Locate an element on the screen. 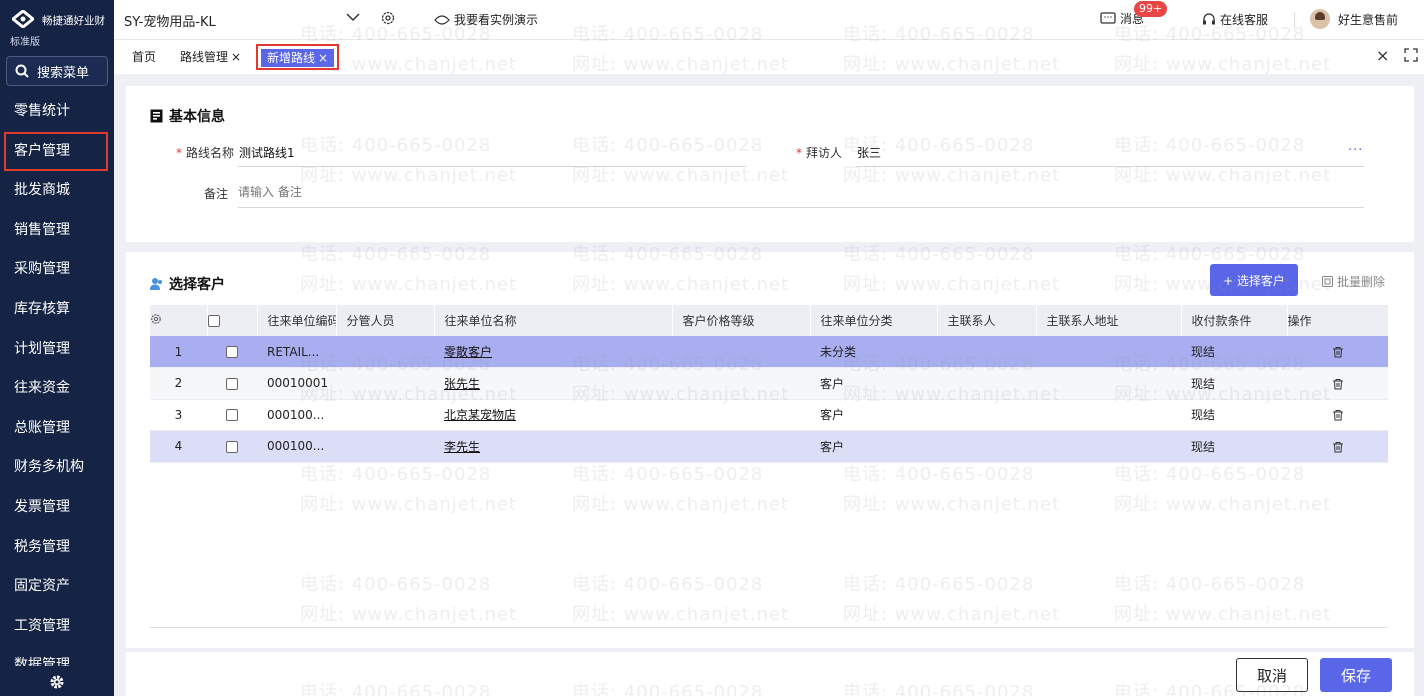  headset-icon is located at coordinates (1209, 18).